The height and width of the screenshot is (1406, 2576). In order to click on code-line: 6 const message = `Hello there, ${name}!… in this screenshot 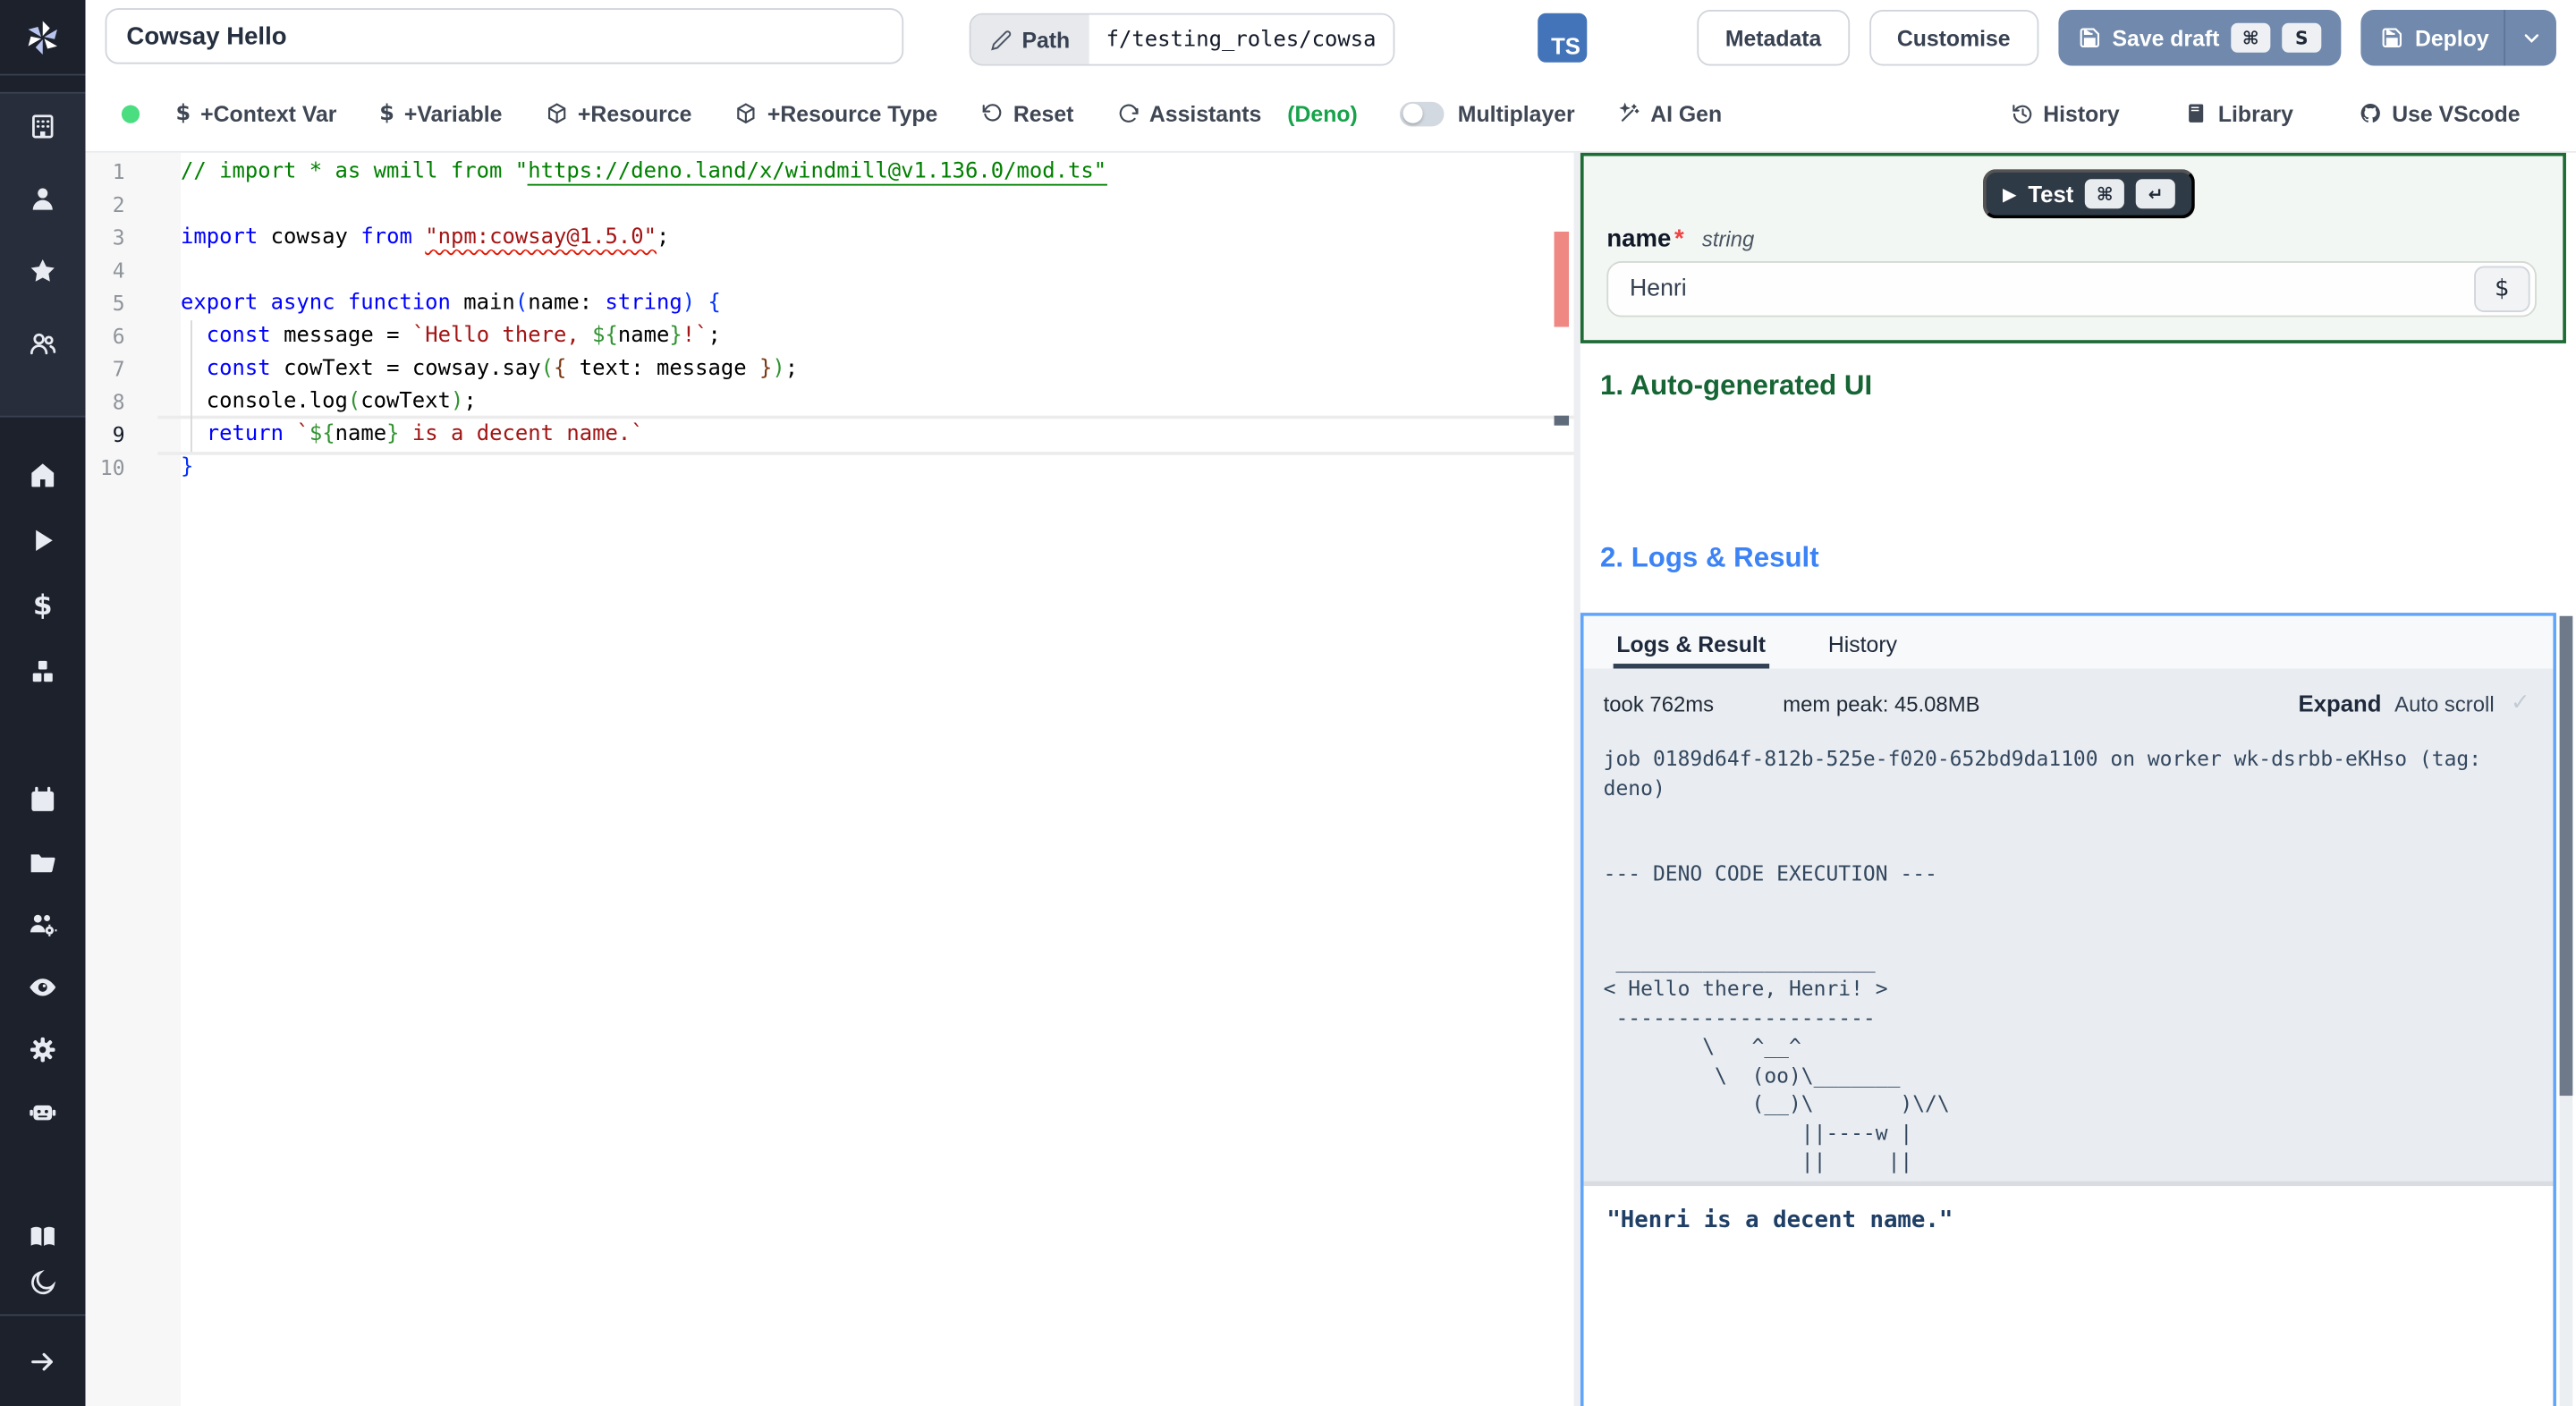, I will do `click(830, 337)`.